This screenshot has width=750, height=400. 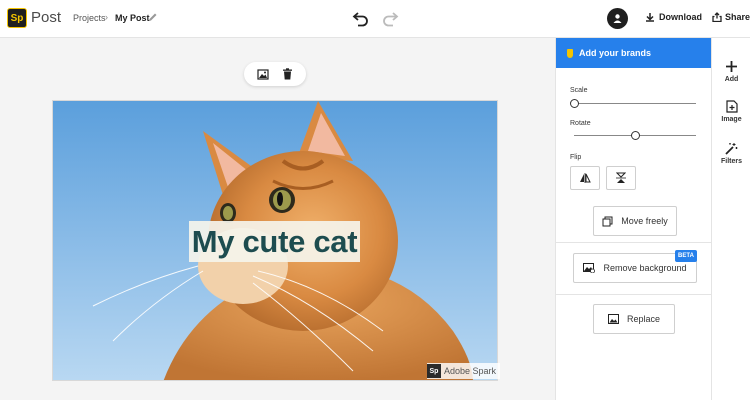 What do you see at coordinates (263, 74) in the screenshot?
I see `image-icon` at bounding box center [263, 74].